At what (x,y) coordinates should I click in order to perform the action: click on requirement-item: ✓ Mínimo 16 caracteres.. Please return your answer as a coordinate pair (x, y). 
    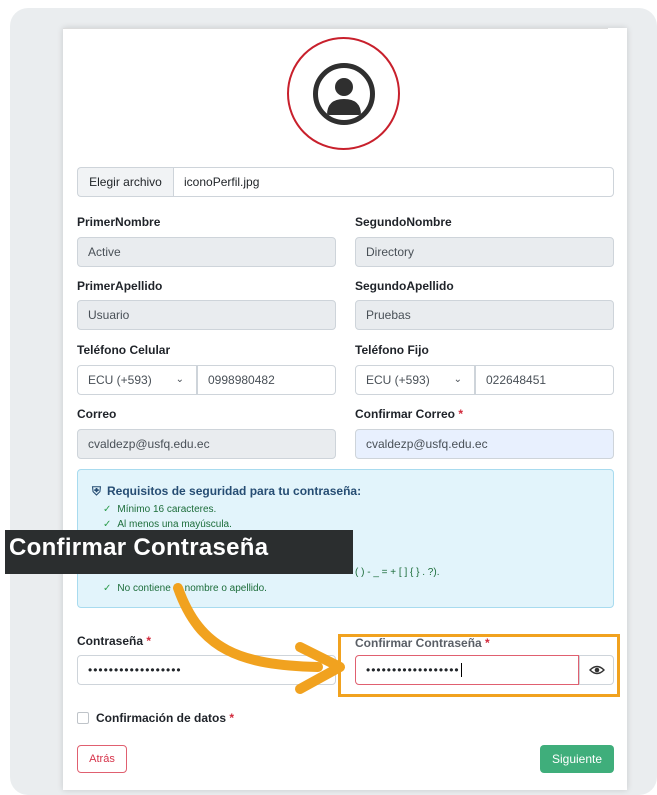
    Looking at the image, I should click on (159, 509).